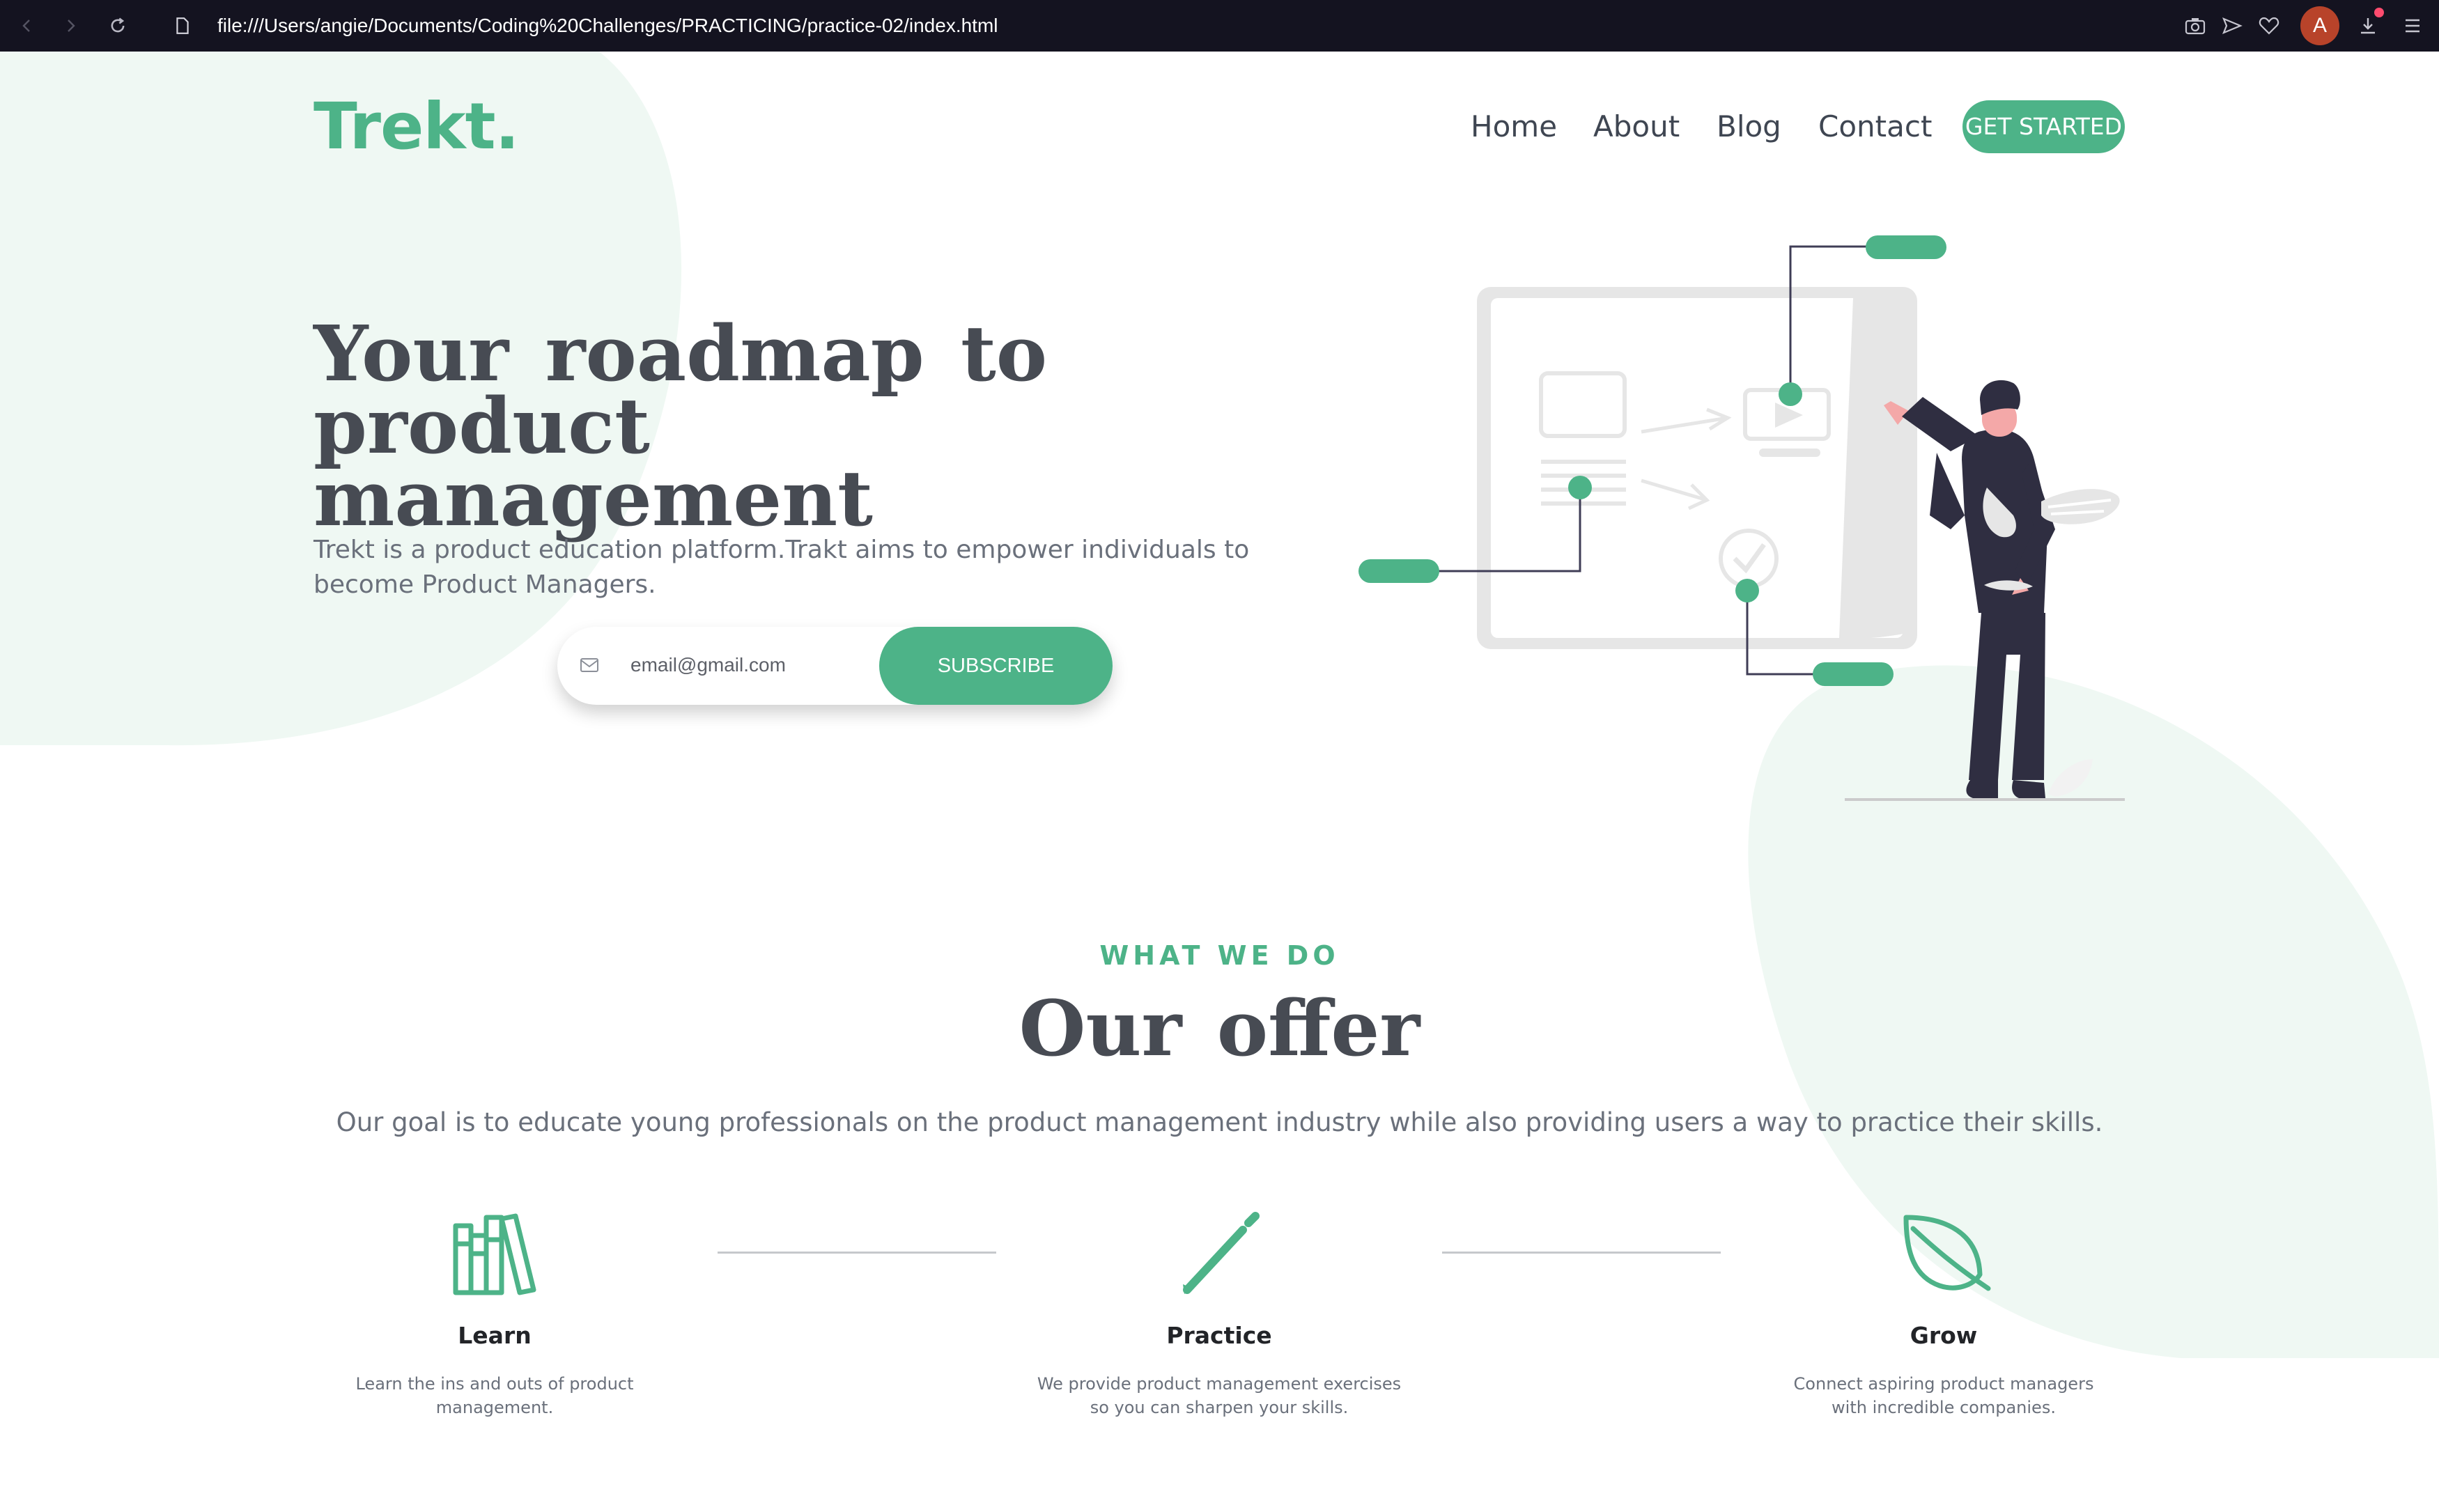 The height and width of the screenshot is (1512, 2439). What do you see at coordinates (1947, 1253) in the screenshot?
I see `leaf-icon` at bounding box center [1947, 1253].